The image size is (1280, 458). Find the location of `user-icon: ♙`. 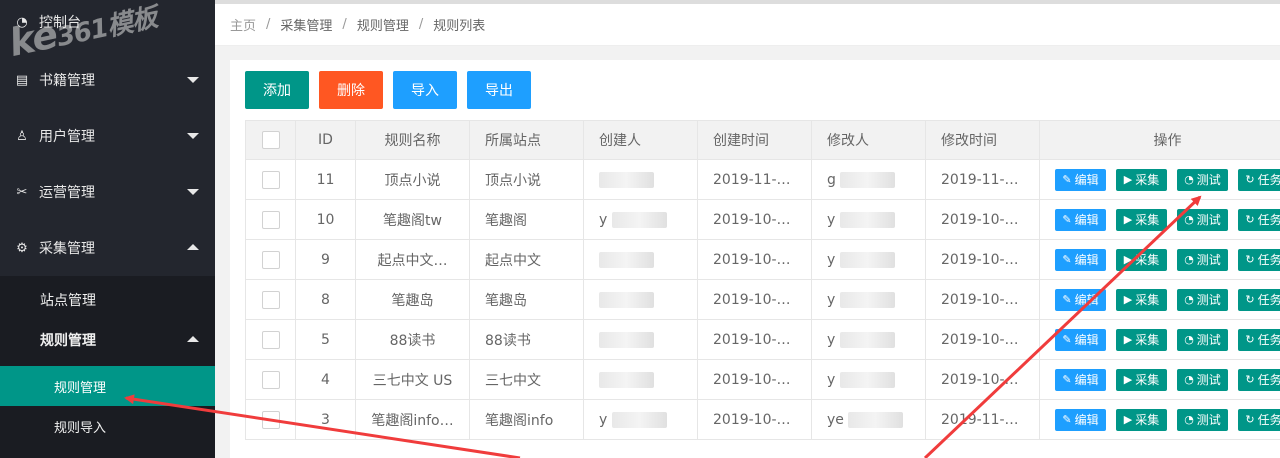

user-icon: ♙ is located at coordinates (22, 136).